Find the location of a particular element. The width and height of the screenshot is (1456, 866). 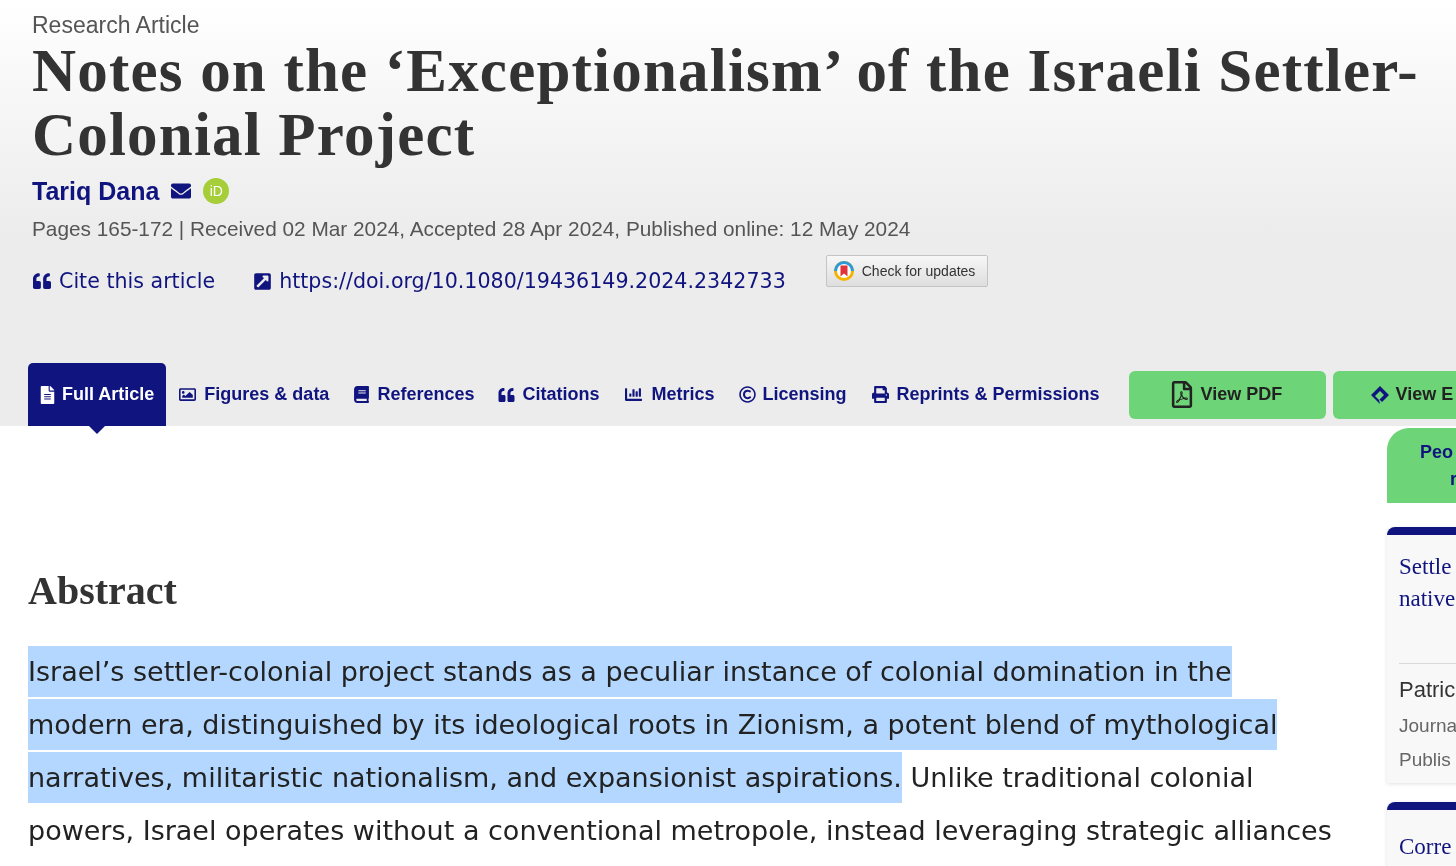

article-title: Notes on the ‘Exceptionalism’ of the Israeli Settler-Colonial Project is located at coordinates (726, 103).